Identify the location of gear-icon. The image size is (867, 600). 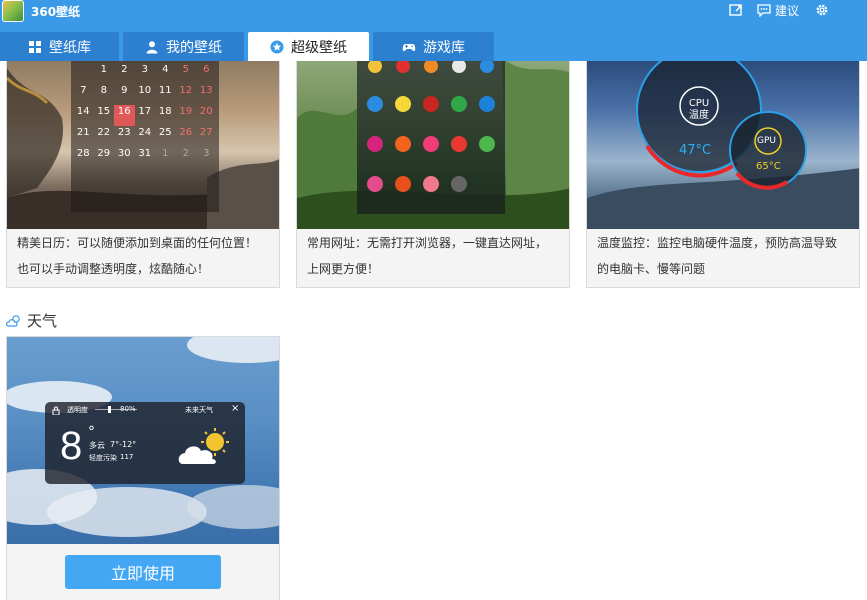
(822, 10).